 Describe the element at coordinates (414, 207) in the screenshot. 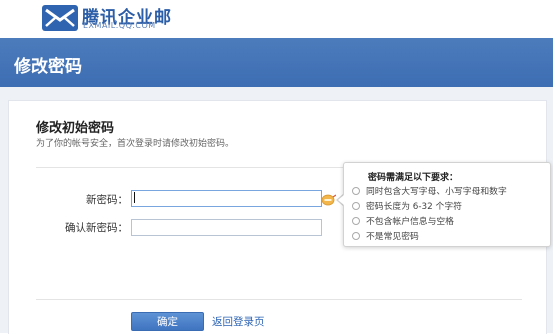

I see `requirement-text: 密码长度为 6-32 个字符` at that location.